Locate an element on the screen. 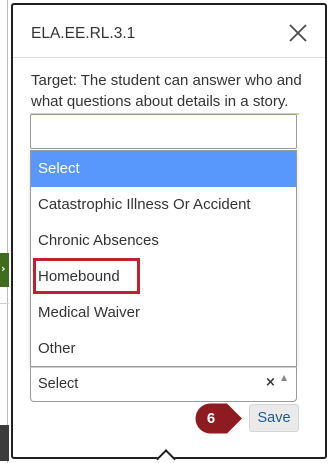  close-icon is located at coordinates (298, 33).